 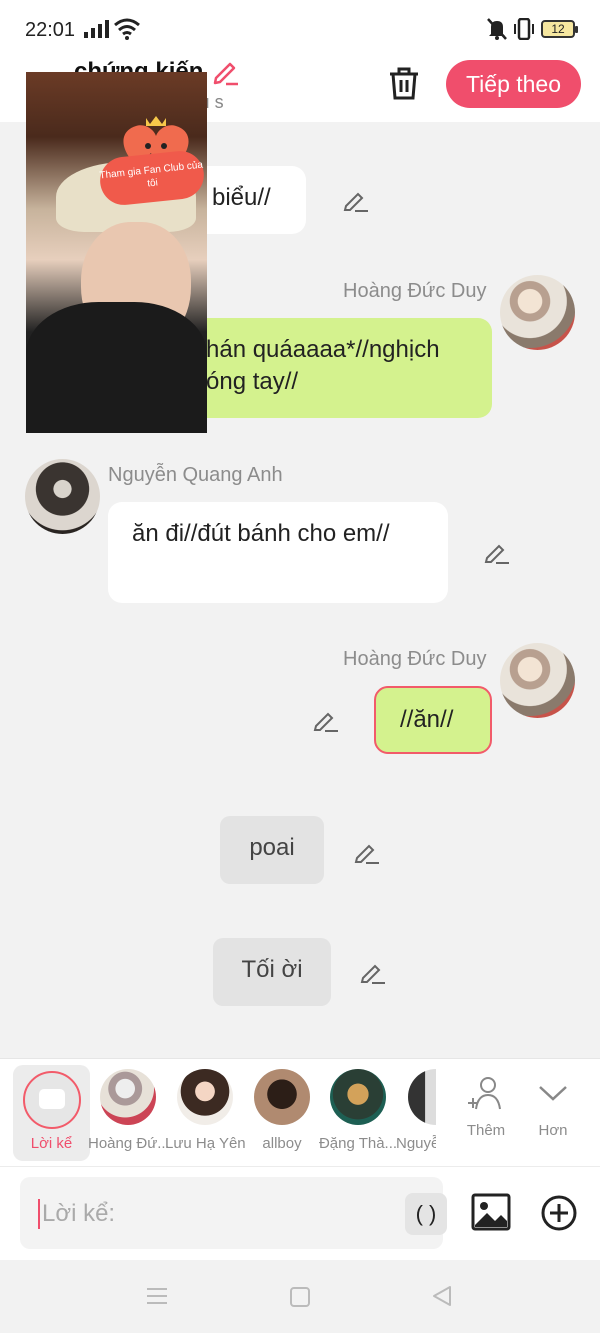 What do you see at coordinates (39, 1214) in the screenshot?
I see `text-cursor` at bounding box center [39, 1214].